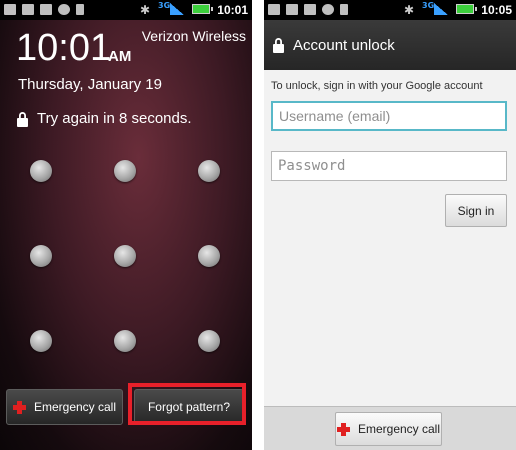 This screenshot has height=450, width=516. Describe the element at coordinates (496, 10) in the screenshot. I see `status-time: 10:05` at that location.